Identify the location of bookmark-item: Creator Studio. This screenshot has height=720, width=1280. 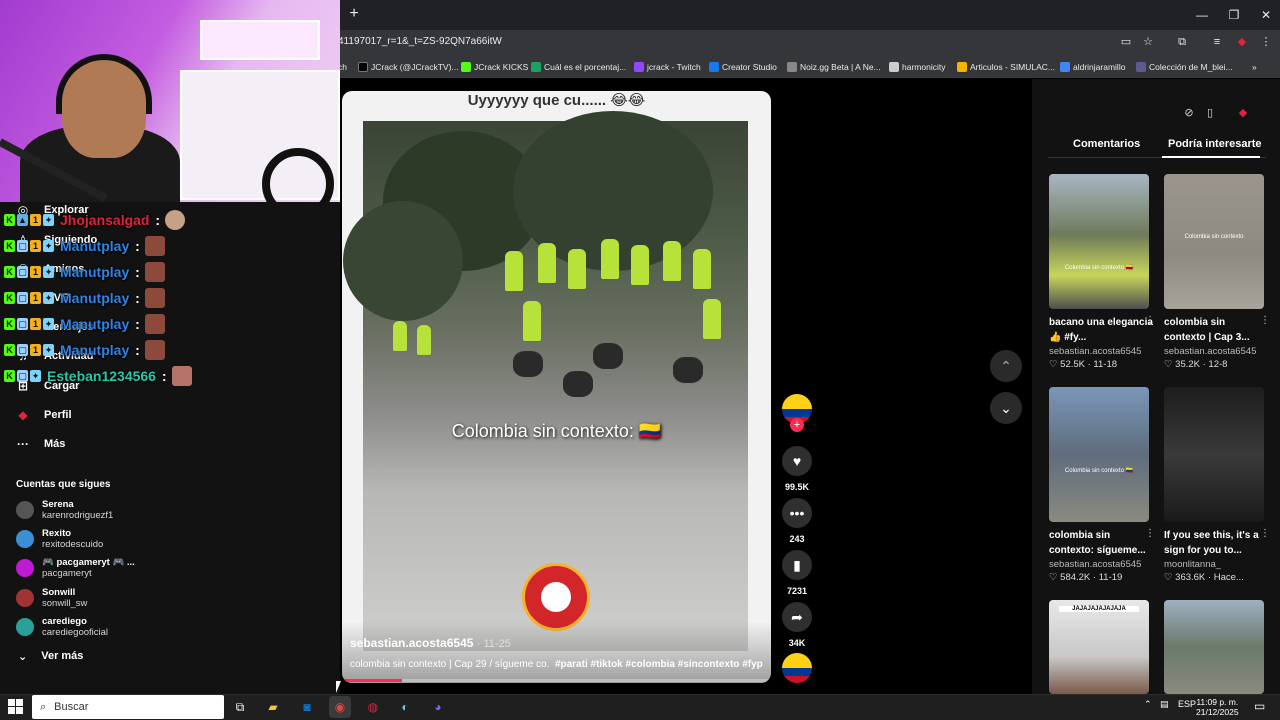
(743, 67).